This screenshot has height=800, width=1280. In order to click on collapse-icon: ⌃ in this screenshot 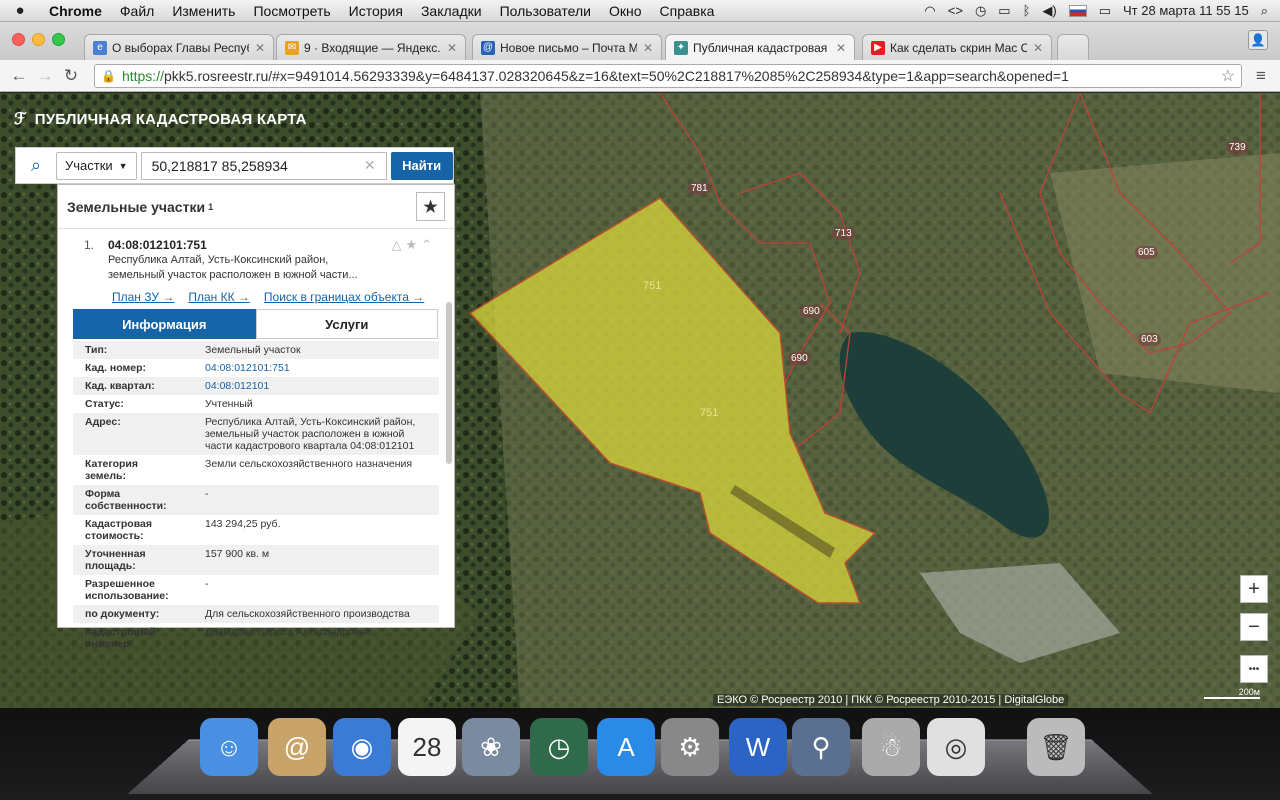, I will do `click(428, 244)`.